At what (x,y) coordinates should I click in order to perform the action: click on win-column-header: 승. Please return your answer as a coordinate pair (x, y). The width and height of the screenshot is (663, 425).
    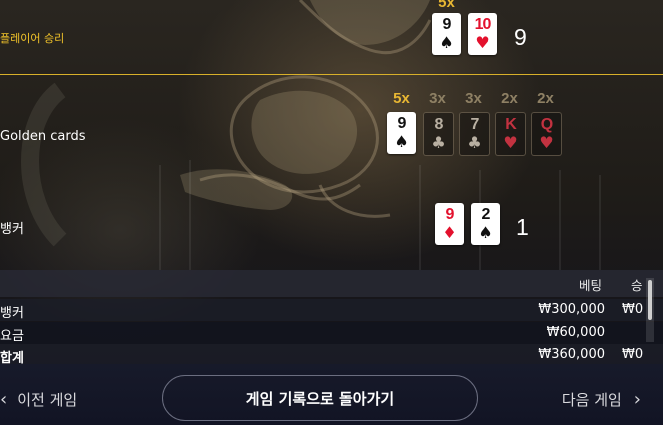
    Looking at the image, I should click on (637, 285).